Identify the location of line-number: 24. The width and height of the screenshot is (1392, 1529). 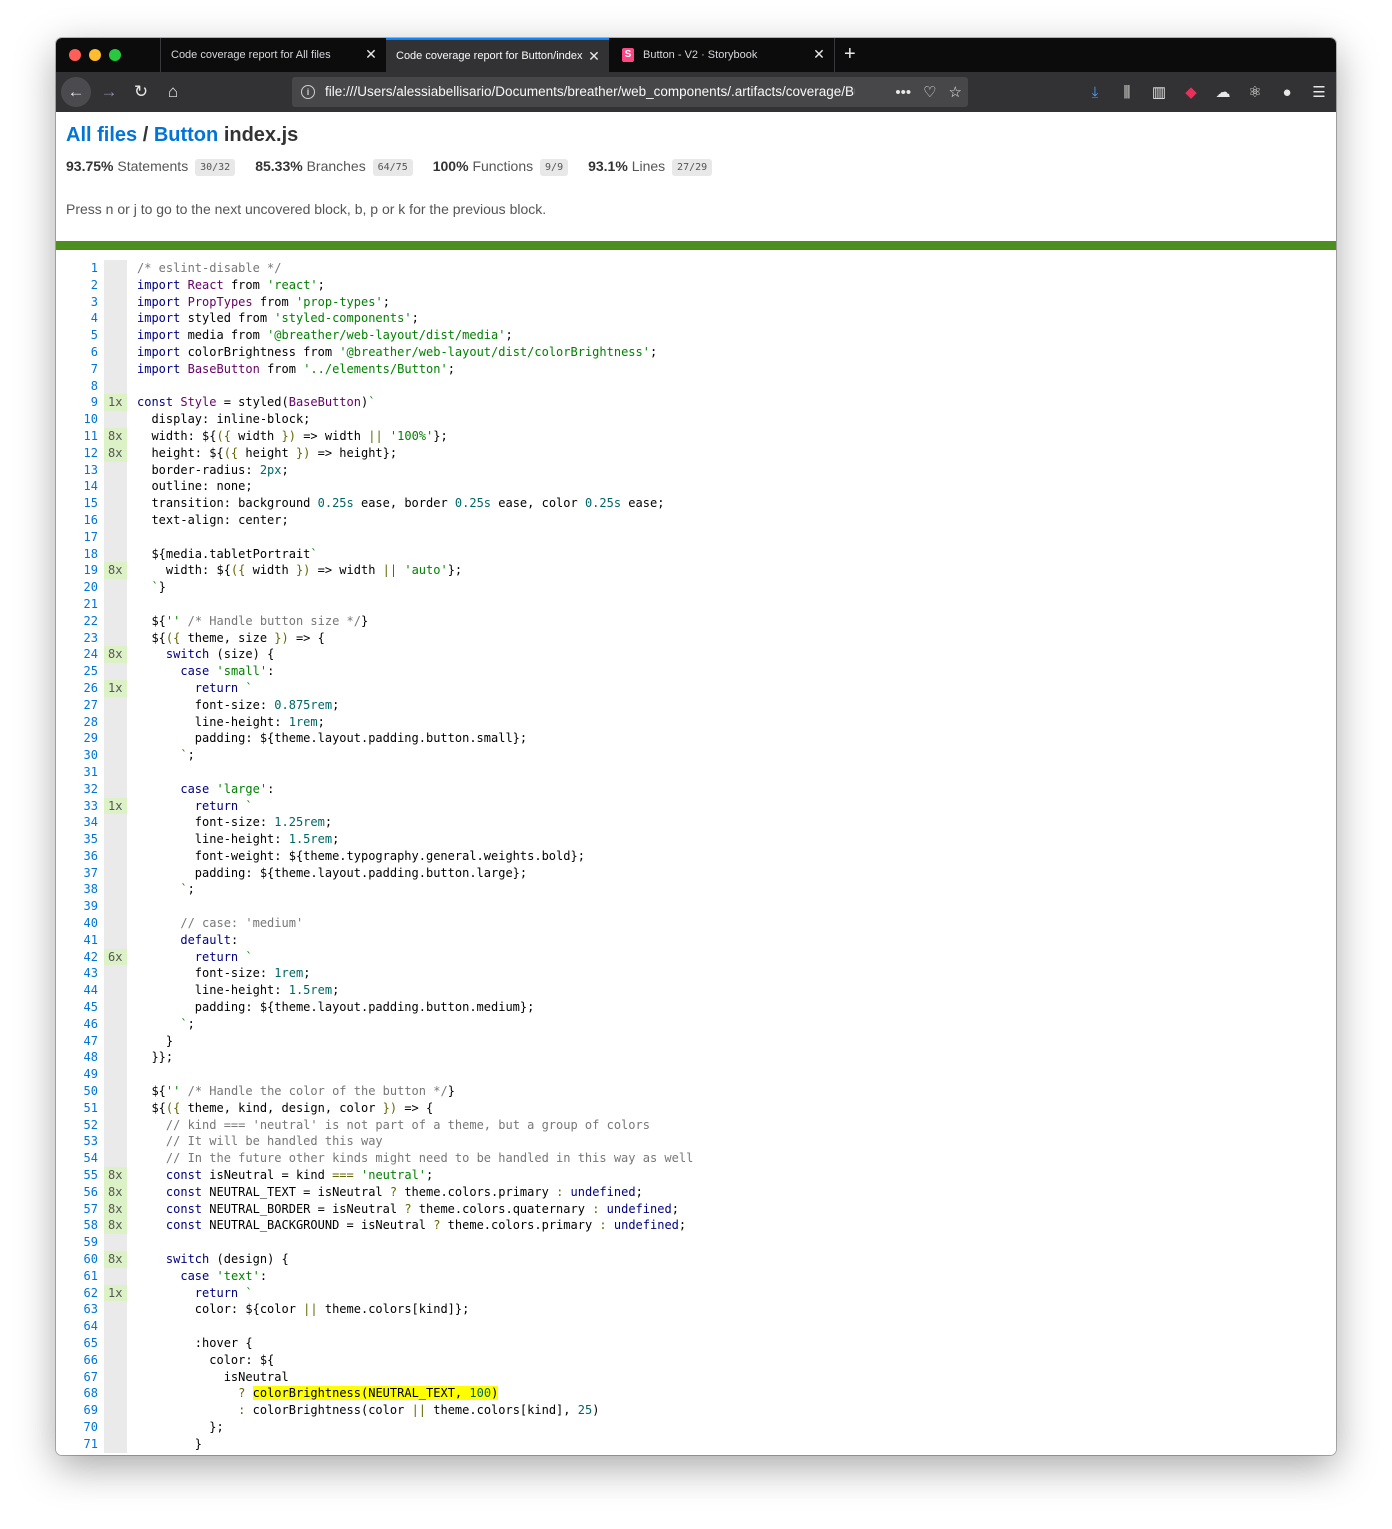
(77, 654).